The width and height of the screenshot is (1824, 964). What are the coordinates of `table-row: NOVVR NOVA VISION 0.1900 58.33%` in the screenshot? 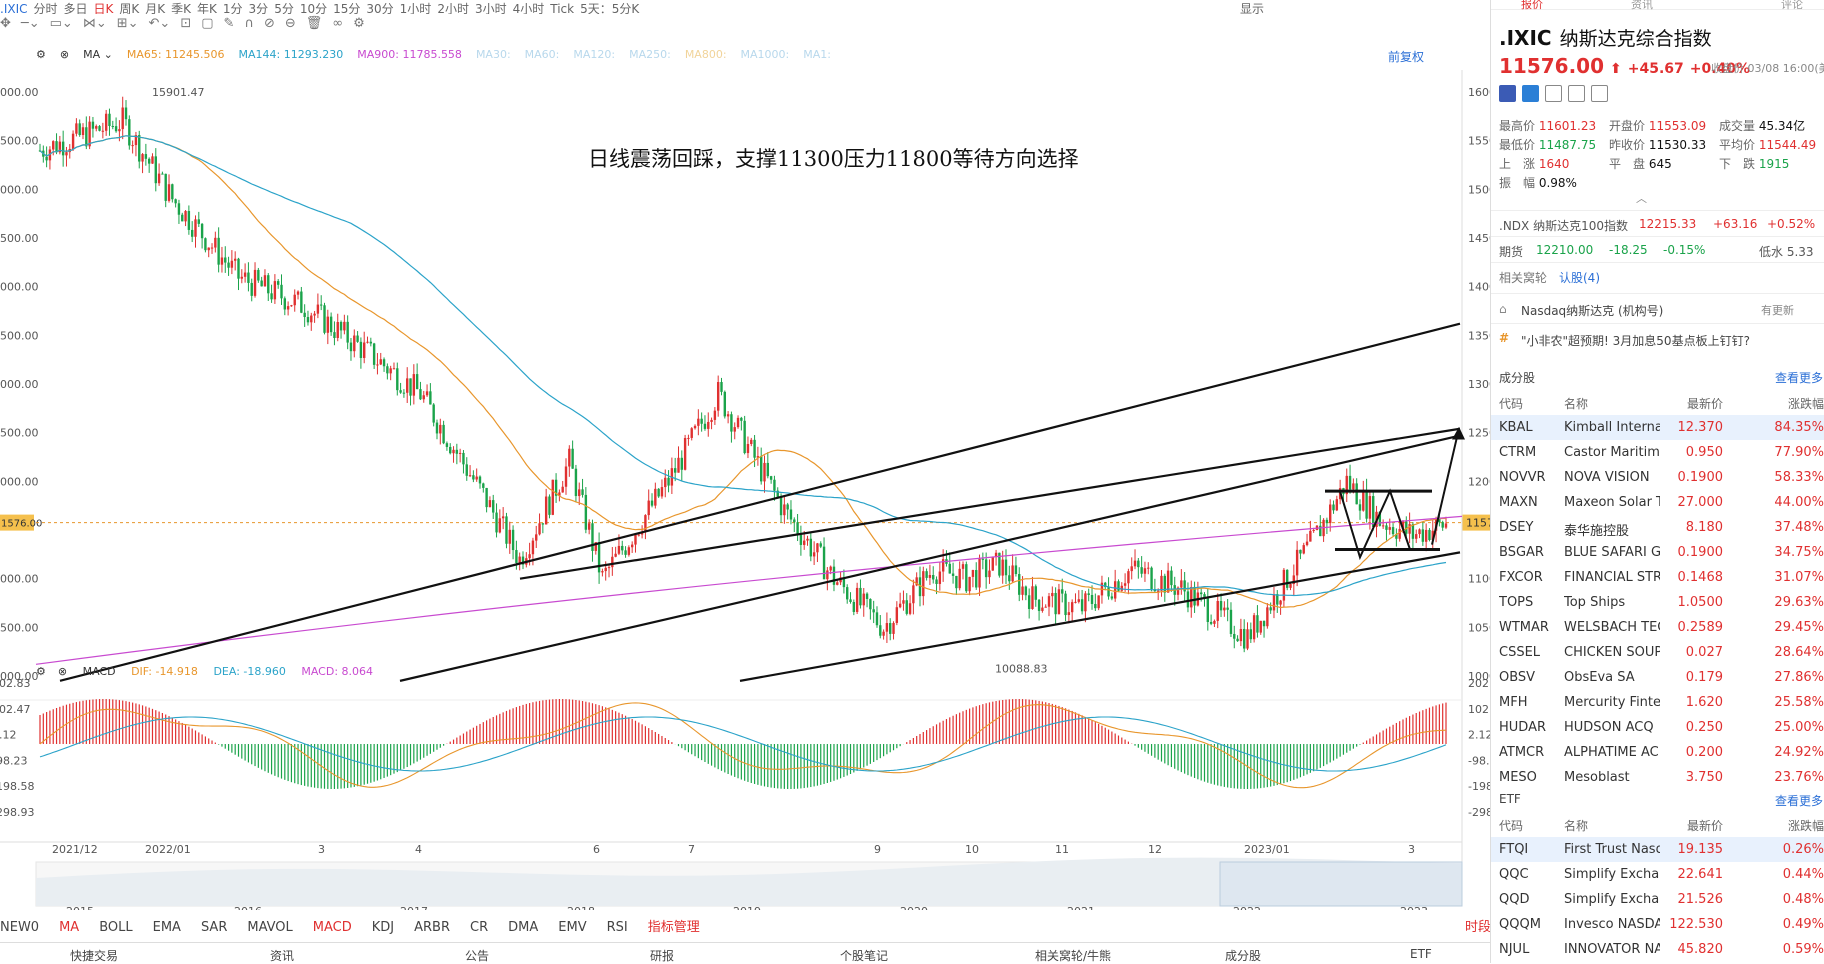 It's located at (1657, 477).